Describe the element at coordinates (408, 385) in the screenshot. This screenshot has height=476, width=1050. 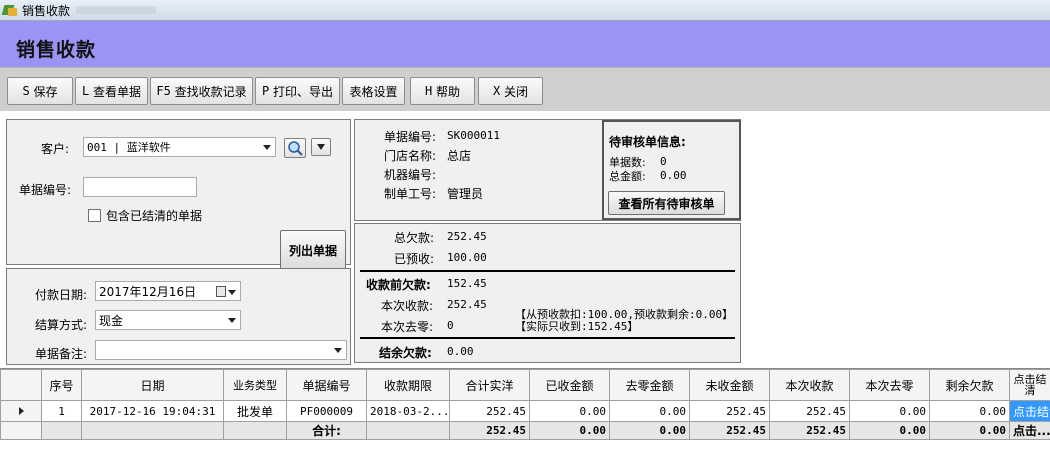
I see `column-header: 收款期限` at that location.